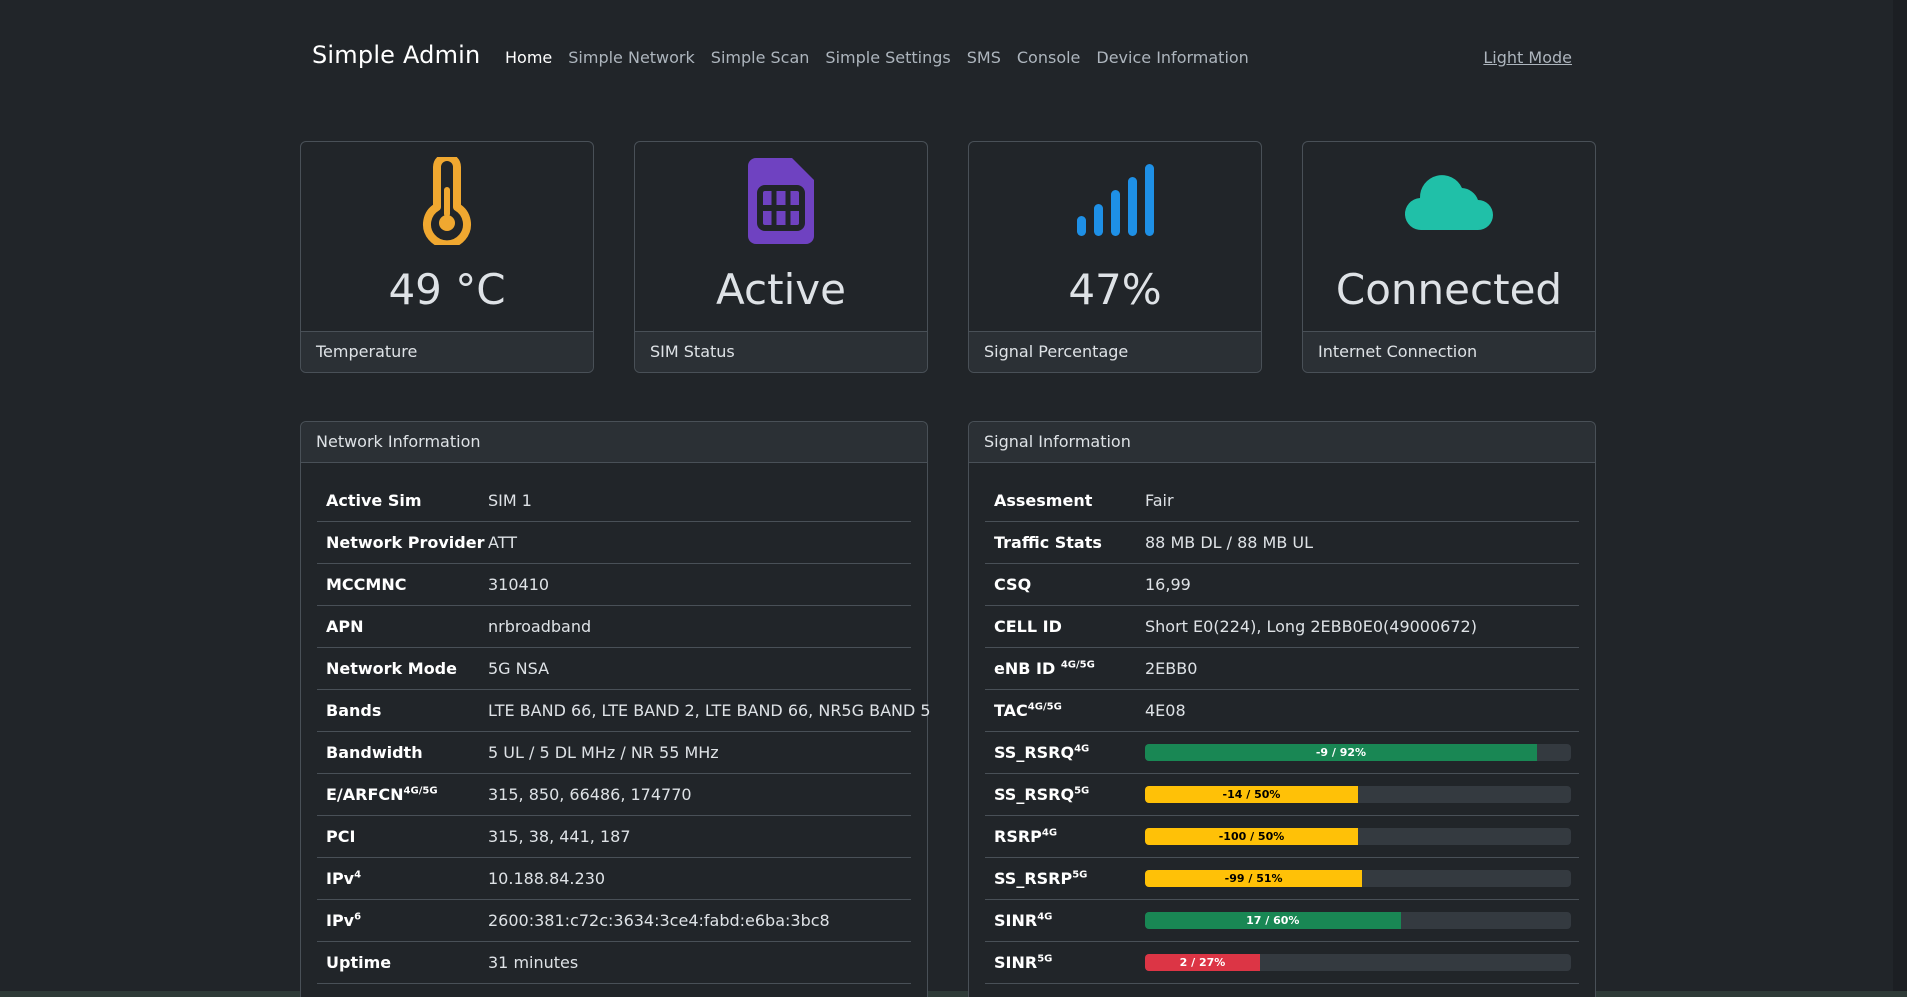 This screenshot has width=1907, height=997. Describe the element at coordinates (614, 669) in the screenshot. I see `table-row: Network Mode 5G NSA` at that location.